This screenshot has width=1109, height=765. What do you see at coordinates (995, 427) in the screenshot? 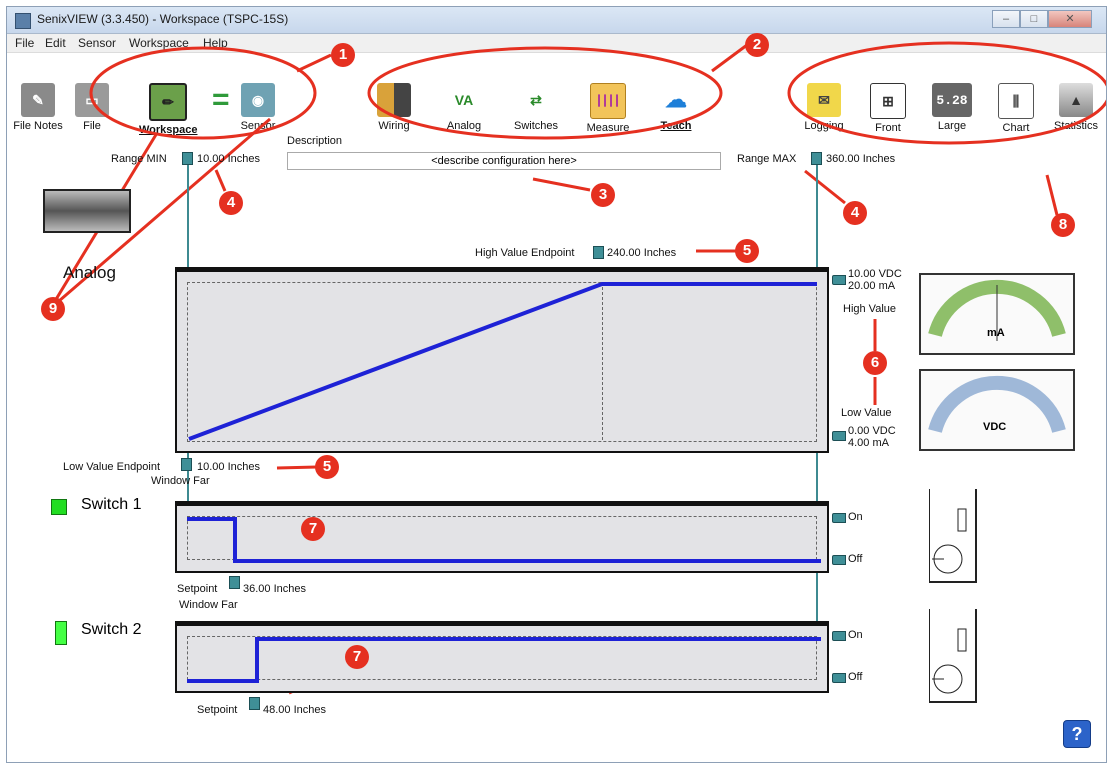
I see `vdc-meter-unit: VDC` at bounding box center [995, 427].